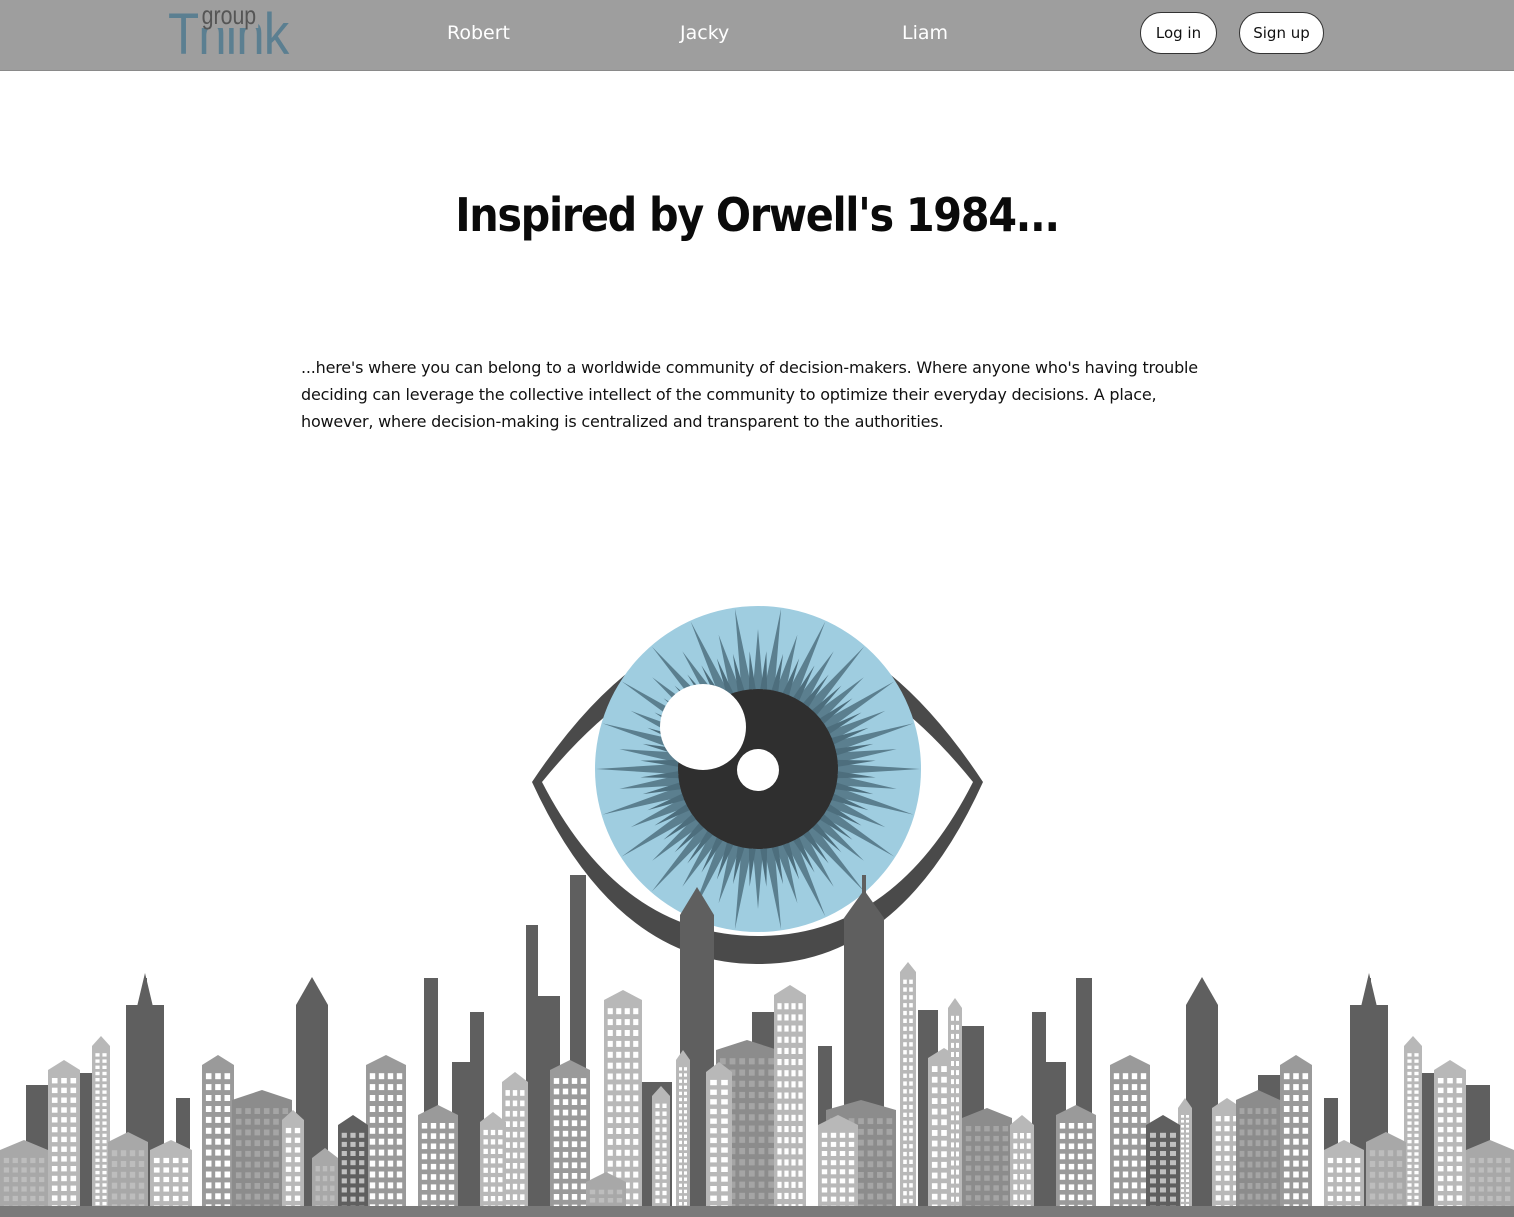 The height and width of the screenshot is (1217, 1514). Describe the element at coordinates (925, 33) in the screenshot. I see `nav-link-liam: Liam` at that location.